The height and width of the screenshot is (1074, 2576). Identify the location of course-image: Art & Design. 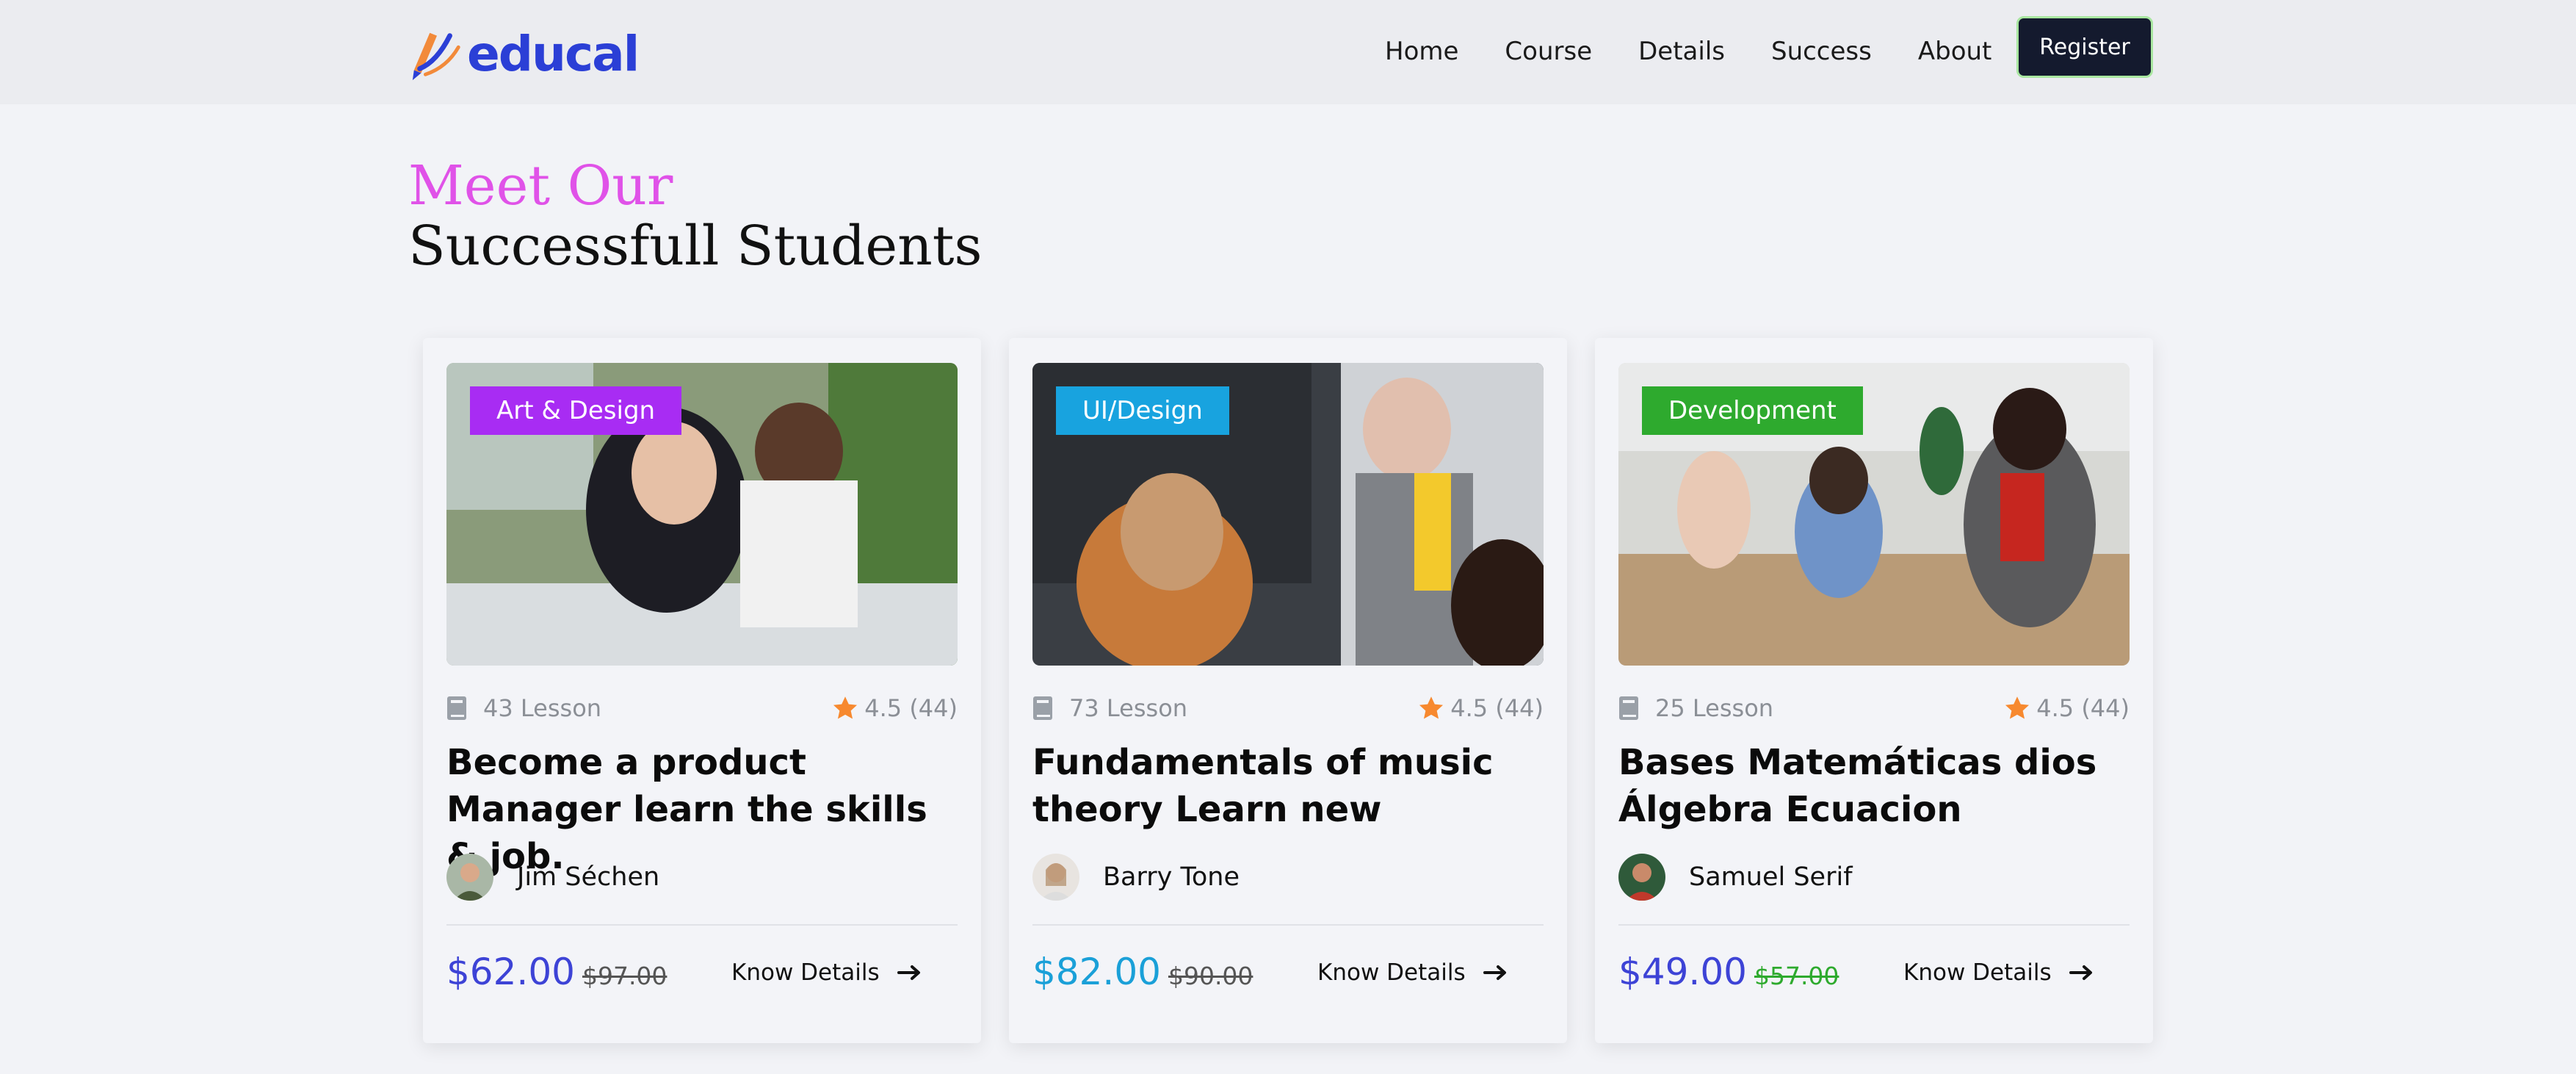
(702, 514).